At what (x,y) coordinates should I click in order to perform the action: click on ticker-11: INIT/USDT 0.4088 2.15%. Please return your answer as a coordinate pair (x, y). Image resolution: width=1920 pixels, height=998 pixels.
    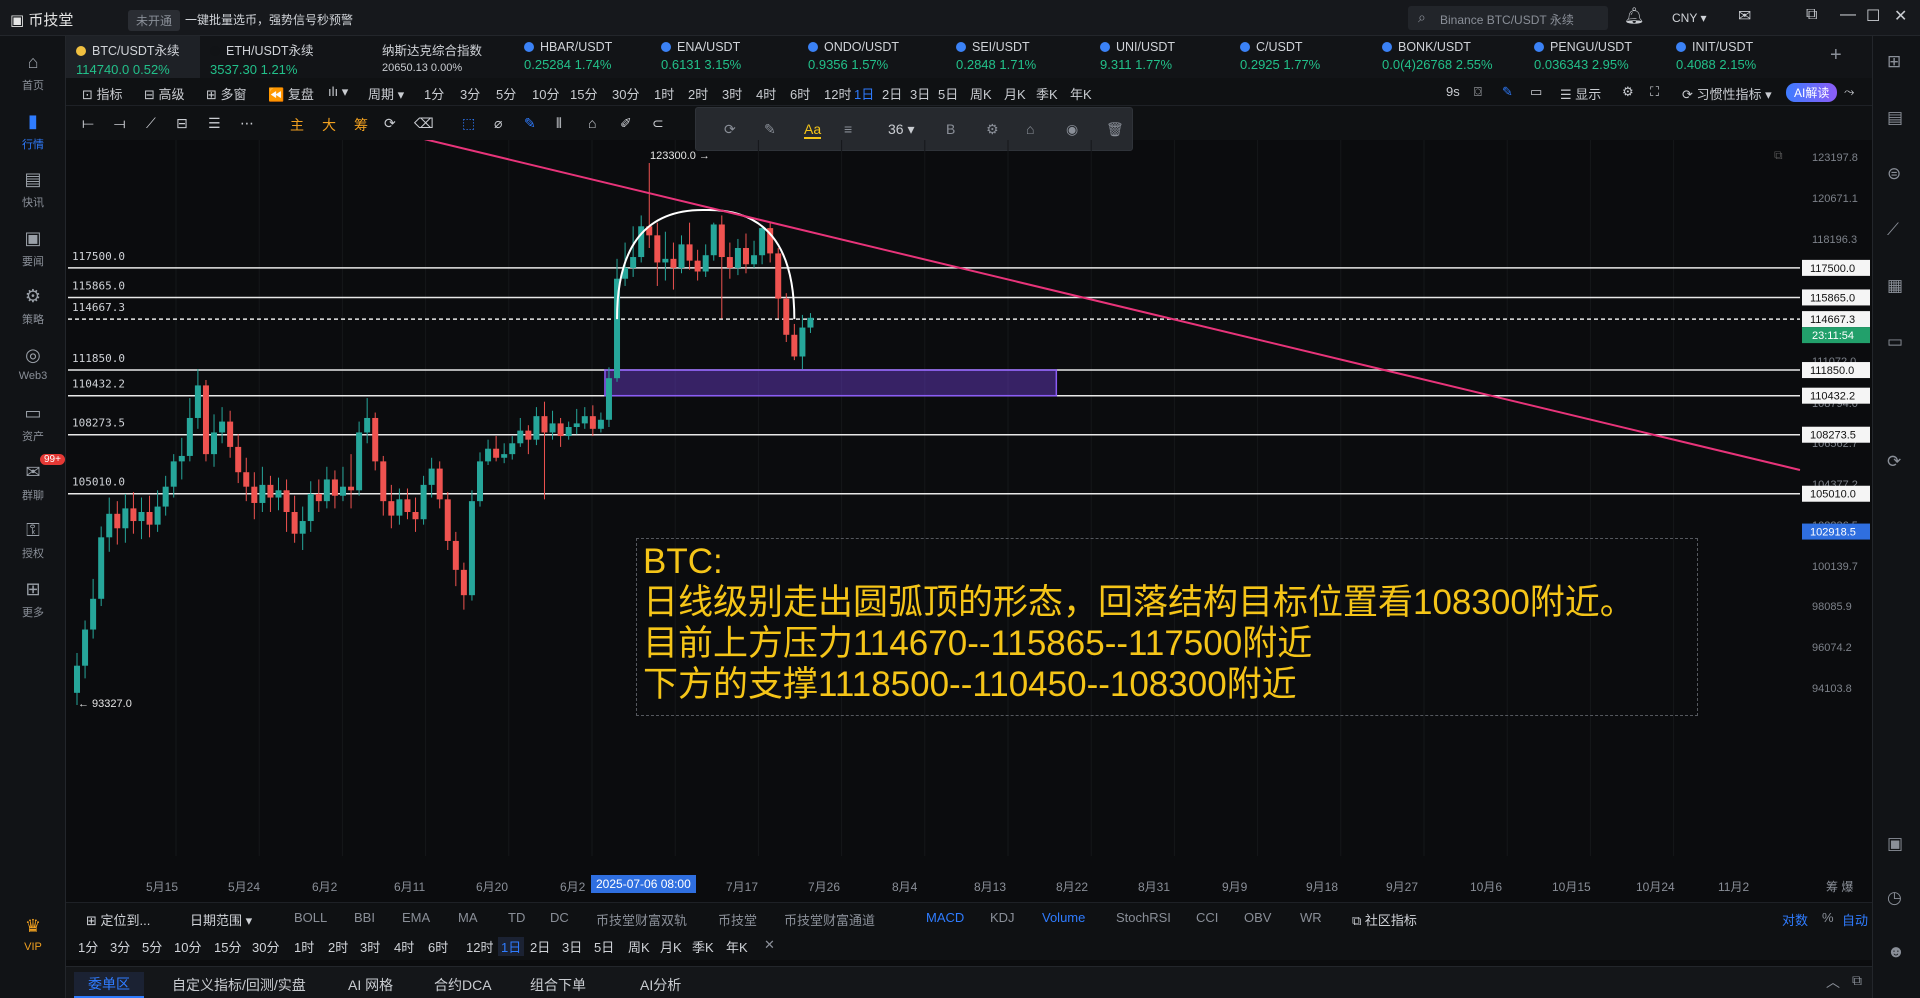
    Looking at the image, I should click on (1736, 57).